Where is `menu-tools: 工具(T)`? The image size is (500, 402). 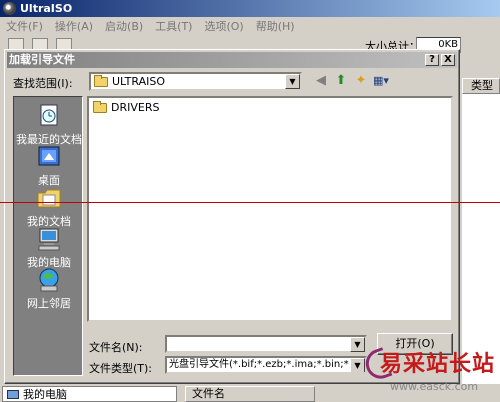 menu-tools: 工具(T) is located at coordinates (173, 26).